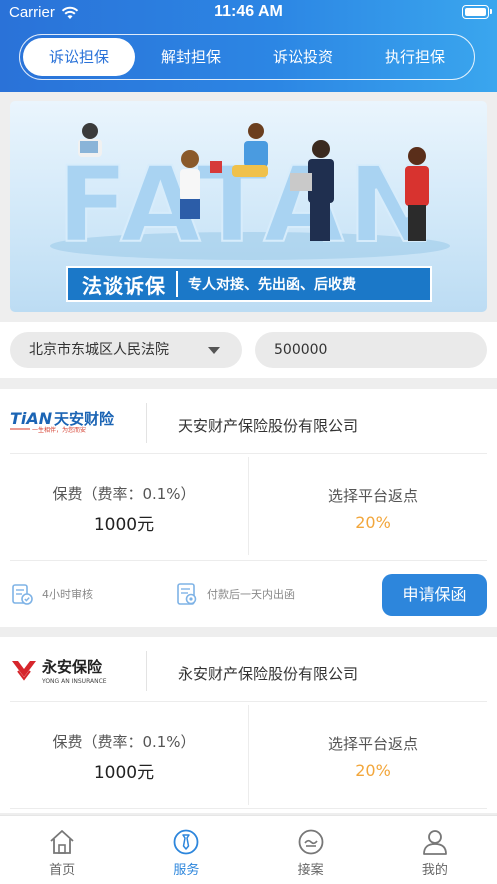 The height and width of the screenshot is (884, 497). I want to click on case-icon, so click(311, 842).